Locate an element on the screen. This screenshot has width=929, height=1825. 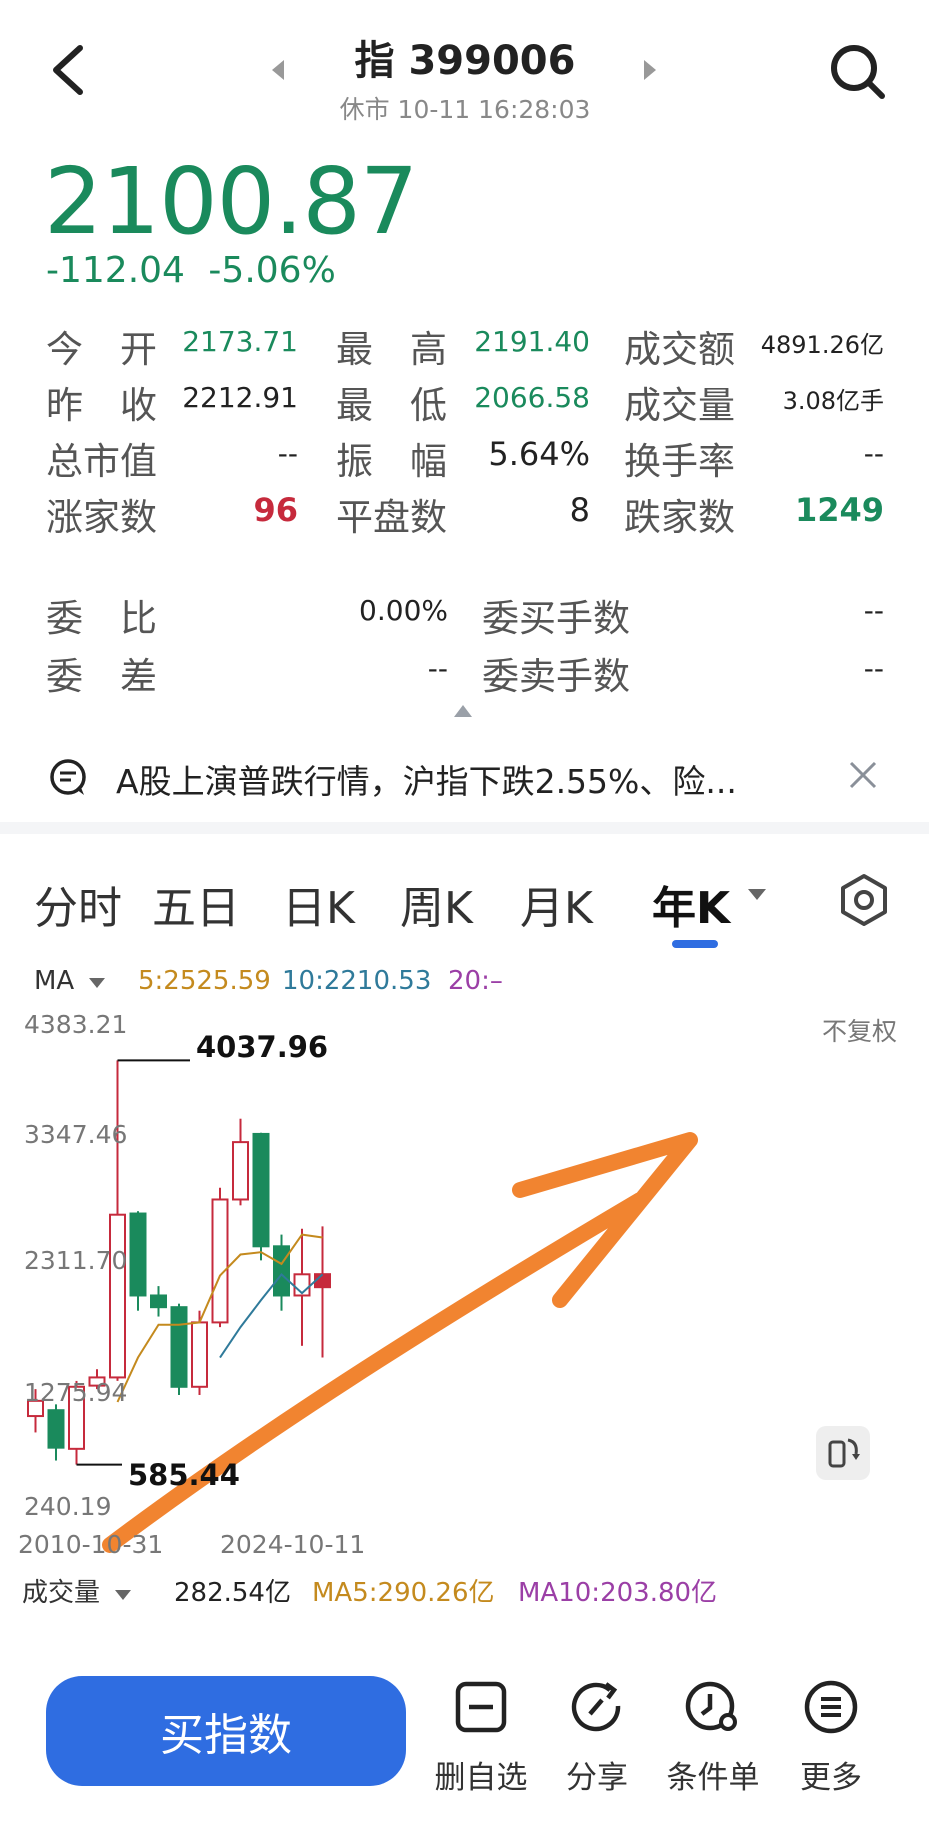
stat-label-volume: 成交量 is located at coordinates (679, 405).